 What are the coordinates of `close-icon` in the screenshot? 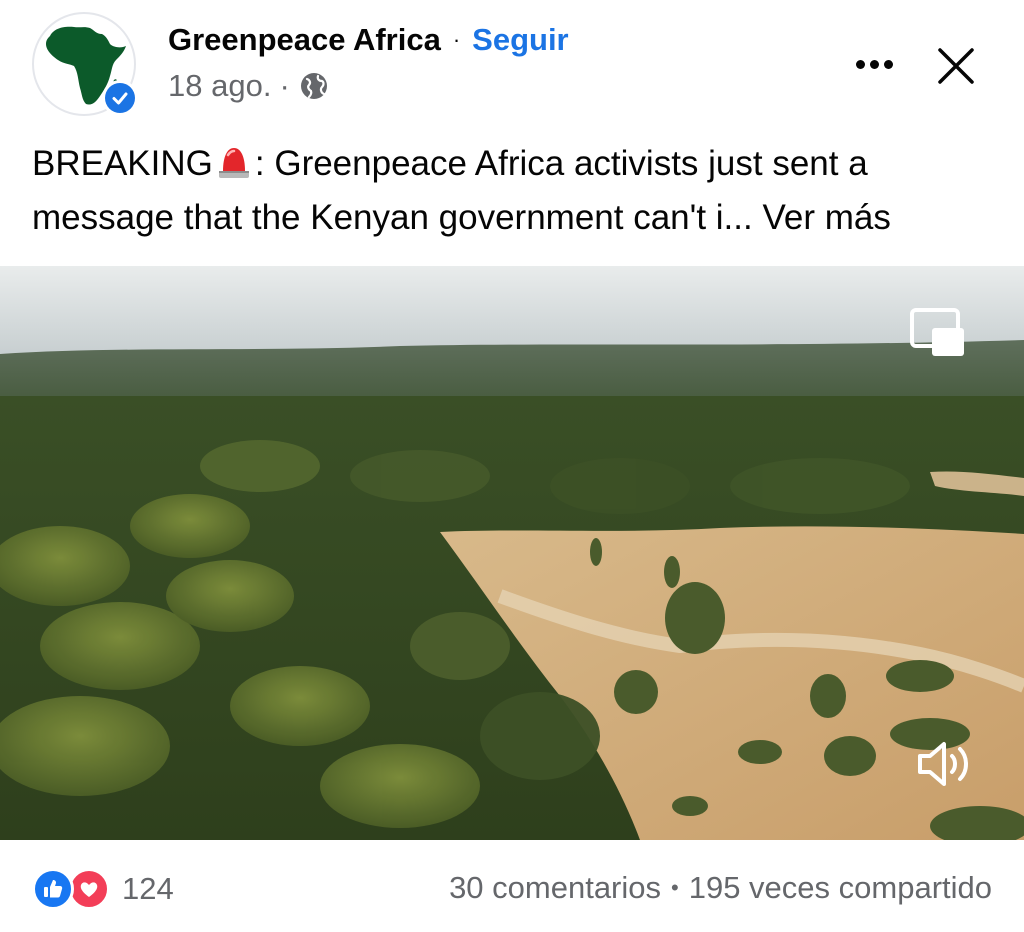 It's located at (956, 66).